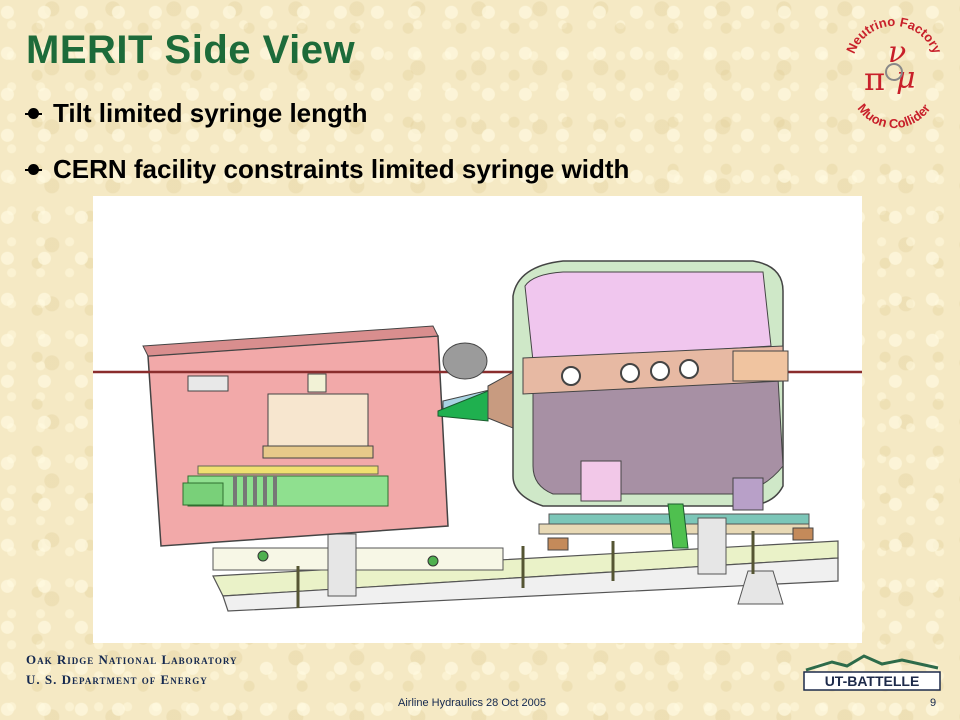  I want to click on hydraulic-enclosure, so click(295, 436).